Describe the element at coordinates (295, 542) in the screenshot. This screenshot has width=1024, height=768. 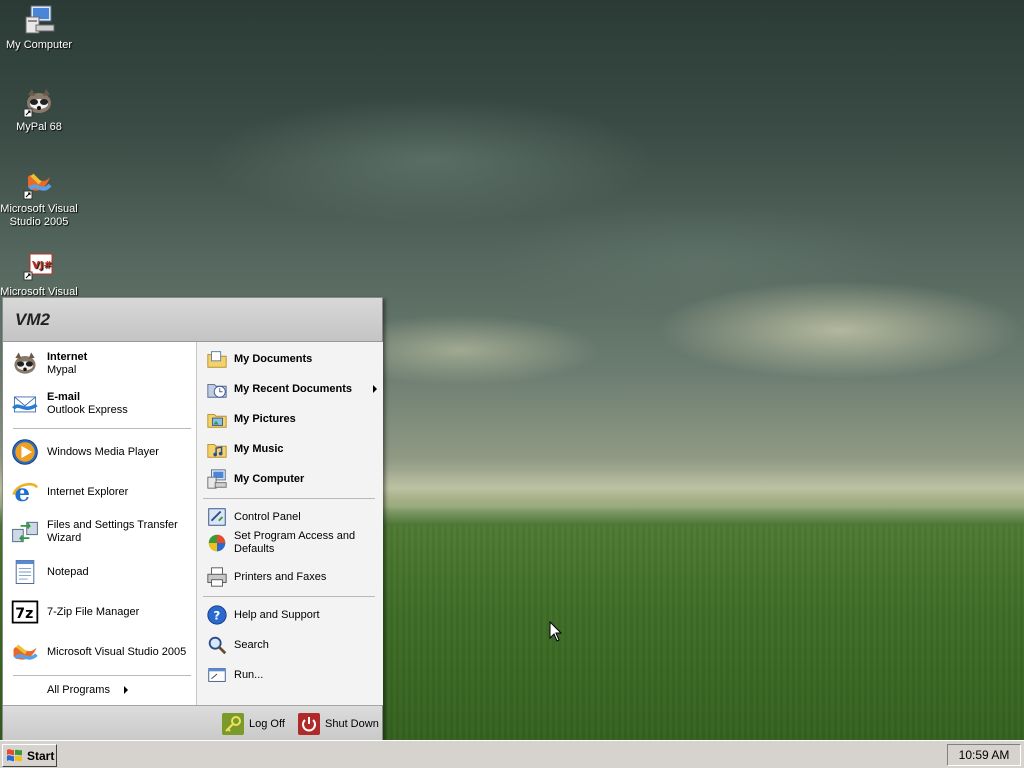
I see `settings-label: Set Program Access and Defaults` at that location.